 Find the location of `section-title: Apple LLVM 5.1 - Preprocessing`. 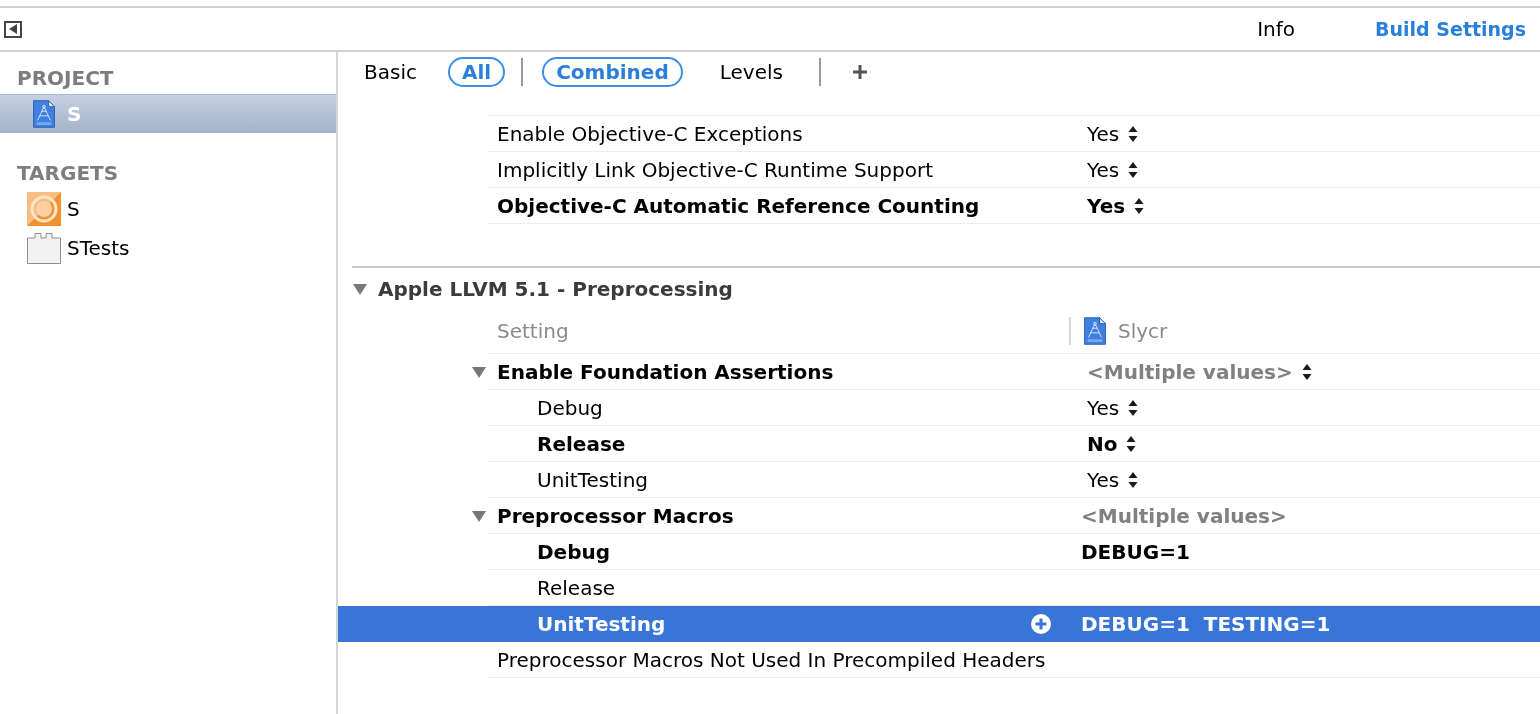

section-title: Apple LLVM 5.1 - Preprocessing is located at coordinates (555, 289).